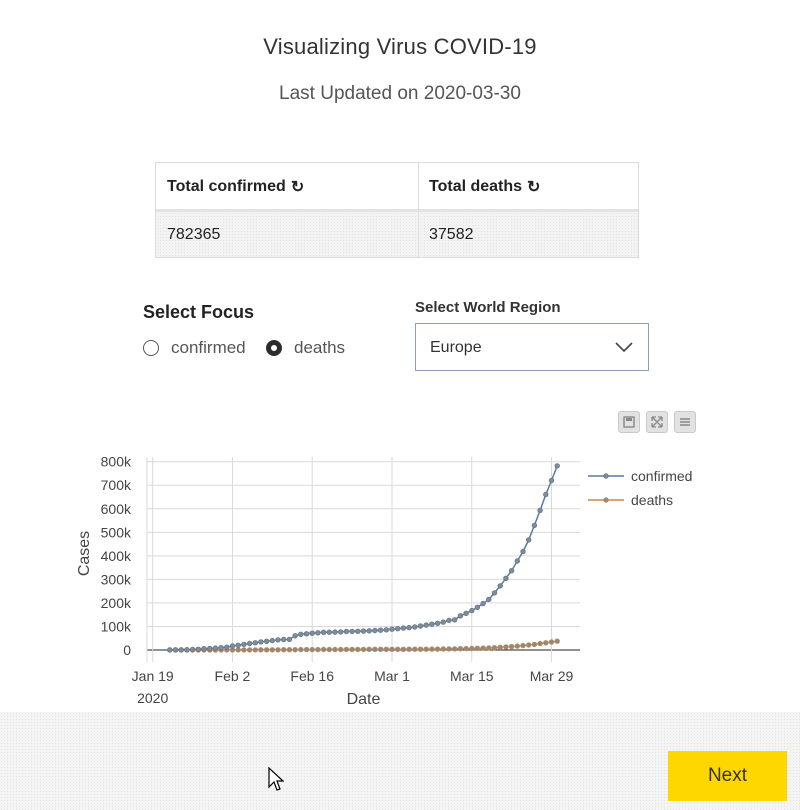  I want to click on radio-deaths-label: deaths, so click(319, 348).